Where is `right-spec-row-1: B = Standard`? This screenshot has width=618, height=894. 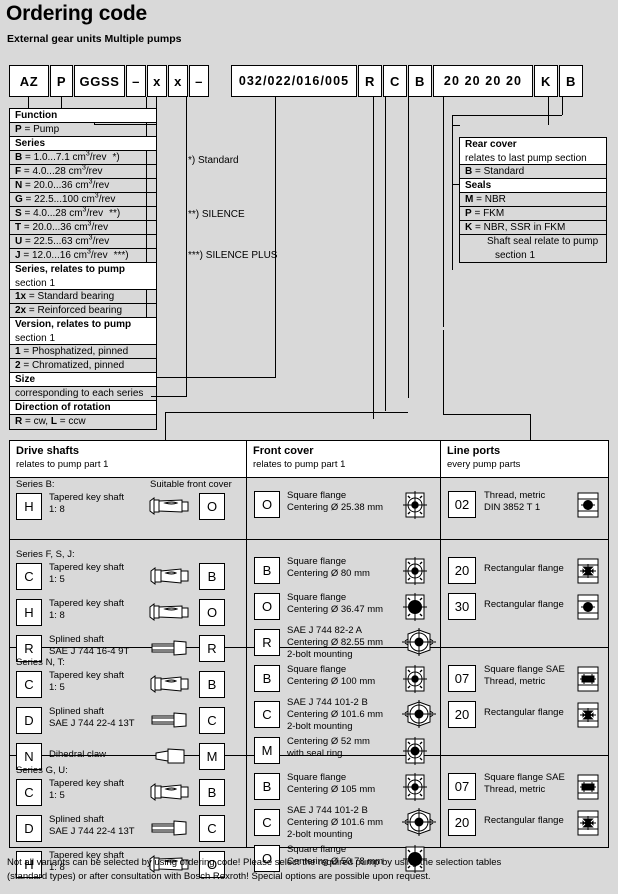
right-spec-row-1: B = Standard is located at coordinates (533, 172).